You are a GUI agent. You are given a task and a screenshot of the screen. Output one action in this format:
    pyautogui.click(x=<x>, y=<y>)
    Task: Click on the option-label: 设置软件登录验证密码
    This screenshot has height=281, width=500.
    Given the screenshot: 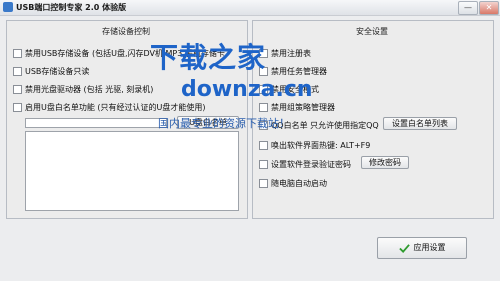 What is the action you would take?
    pyautogui.click(x=311, y=164)
    